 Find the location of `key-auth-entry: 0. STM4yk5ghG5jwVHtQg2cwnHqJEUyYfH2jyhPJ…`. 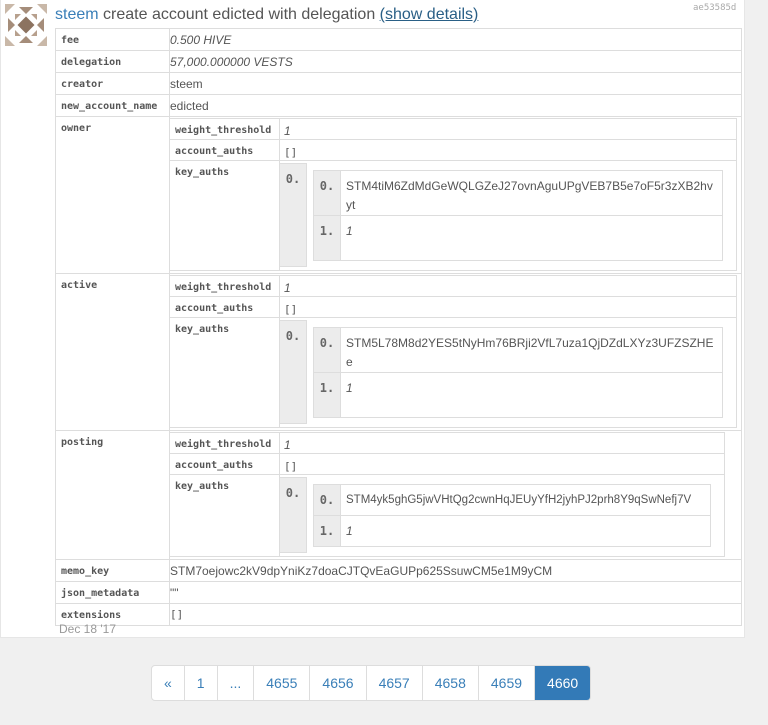

key-auth-entry: 0. STM4yk5ghG5jwVHtQg2cwnHqJEUyYfH2jyhPJ… is located at coordinates (512, 515).